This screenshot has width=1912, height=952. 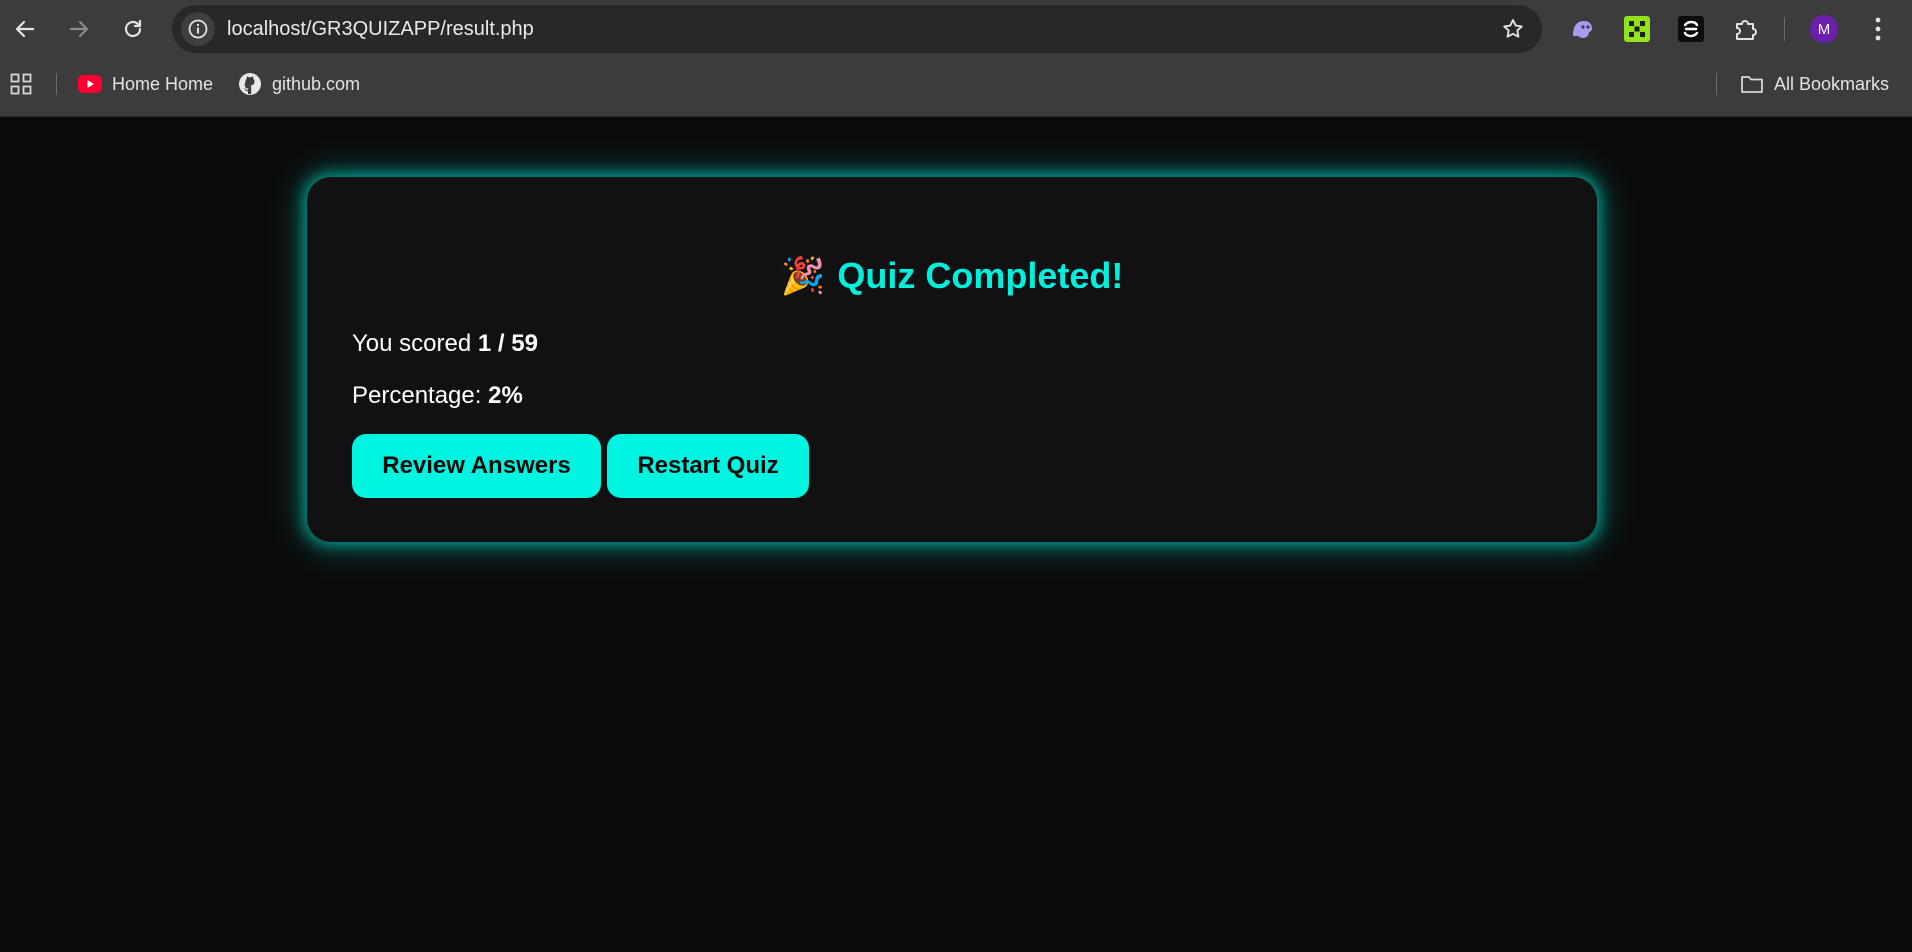 I want to click on apps-grid-icon, so click(x=21, y=84).